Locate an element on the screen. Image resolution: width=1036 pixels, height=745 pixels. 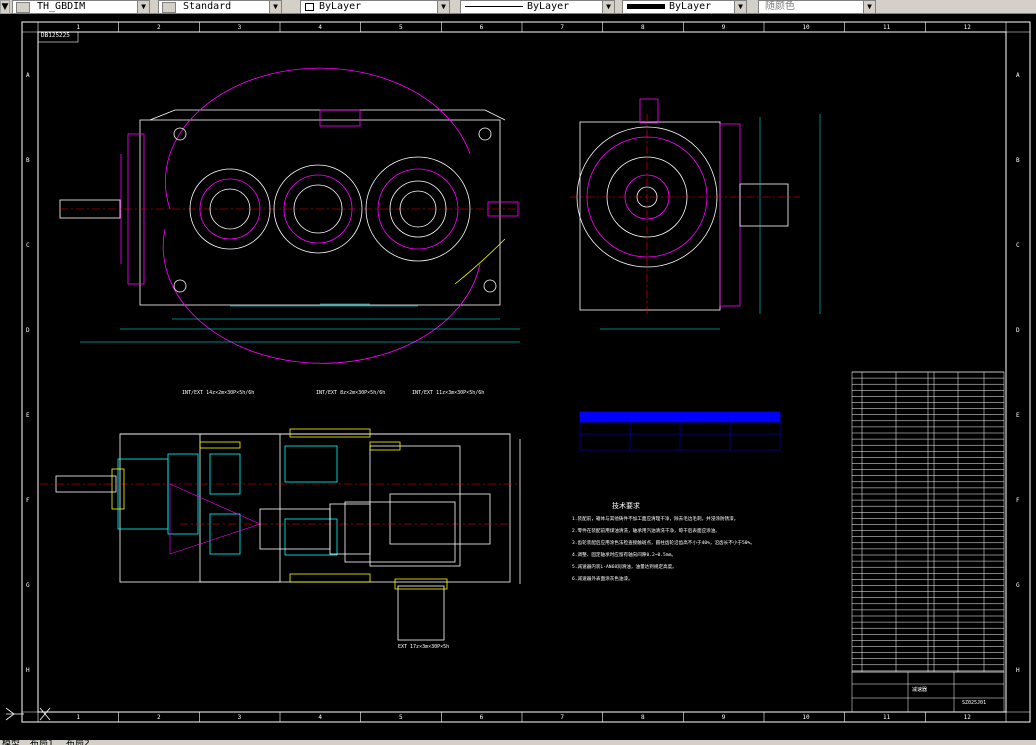
text-style-icon is located at coordinates (23, 7).